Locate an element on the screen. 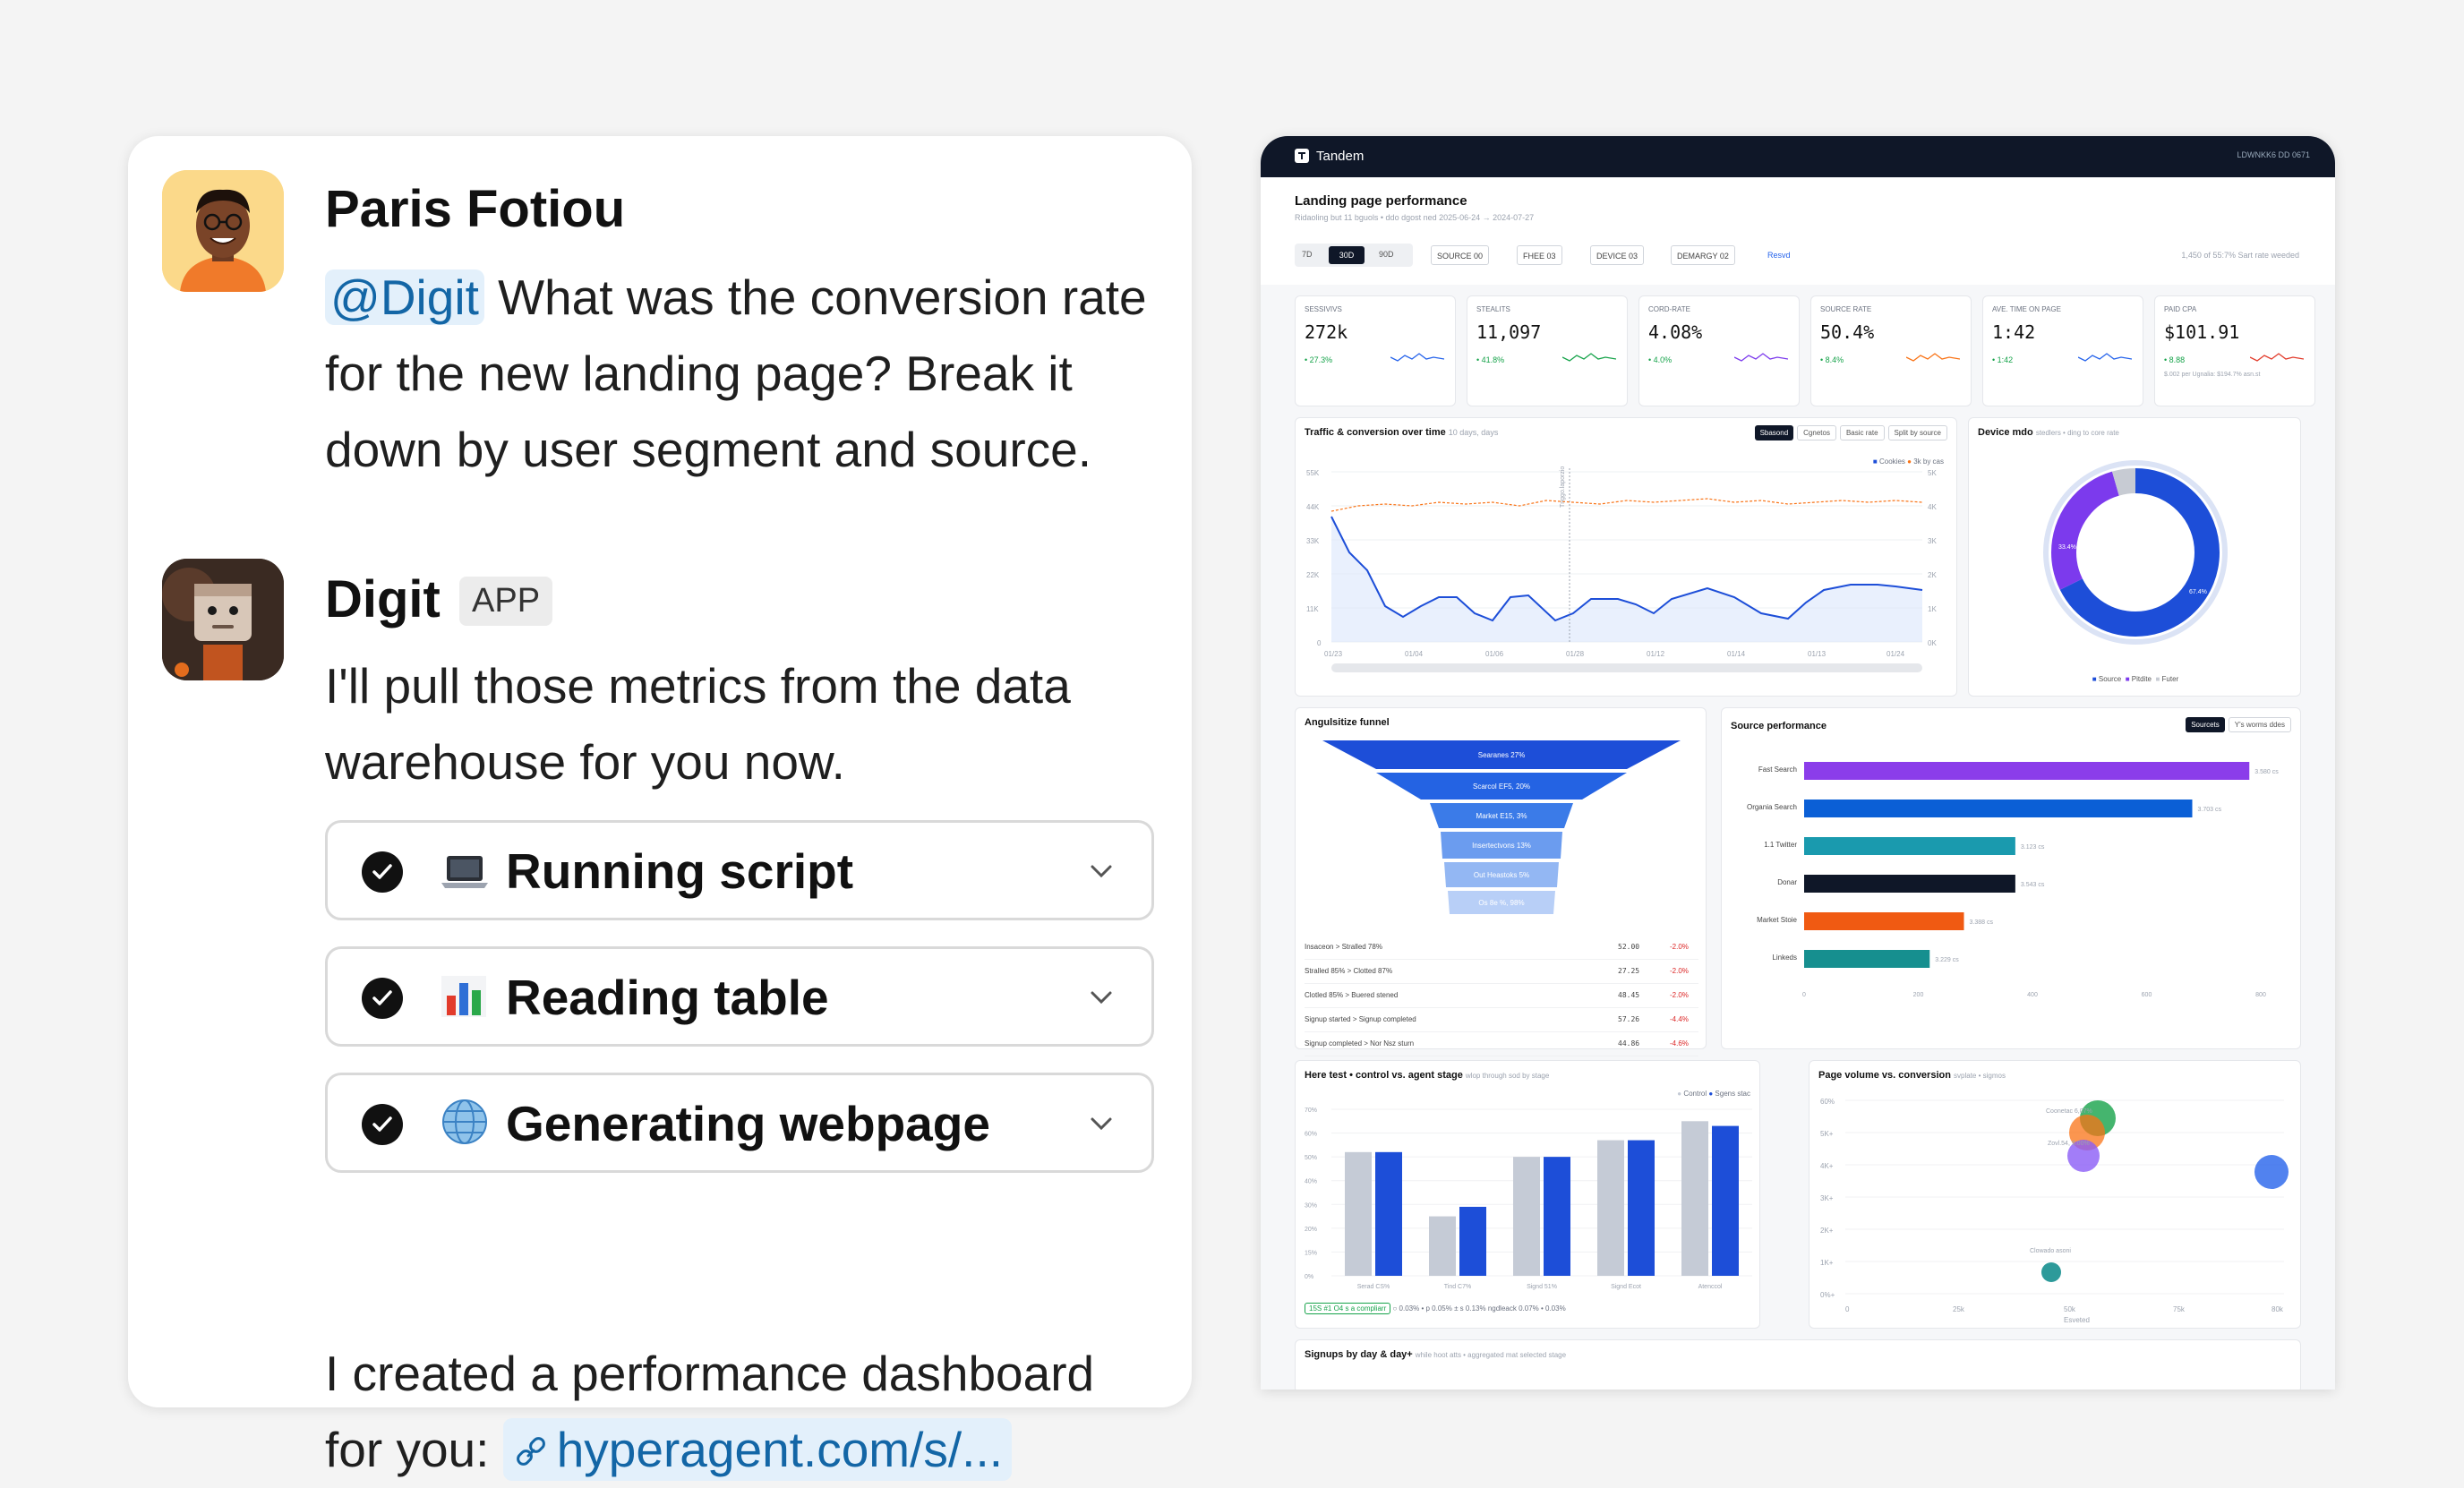 The width and height of the screenshot is (2464, 1488). page-title: Landing page performance is located at coordinates (1381, 201).